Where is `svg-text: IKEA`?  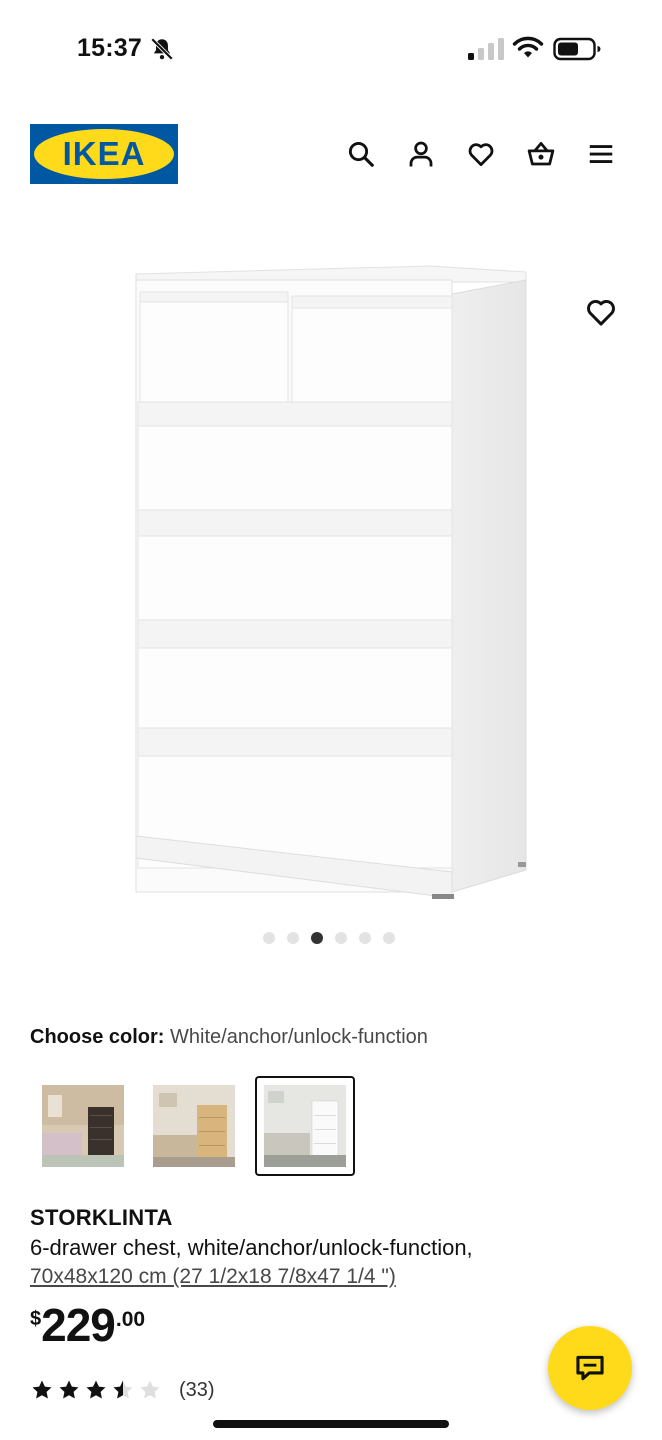
svg-text: IKEA is located at coordinates (104, 153).